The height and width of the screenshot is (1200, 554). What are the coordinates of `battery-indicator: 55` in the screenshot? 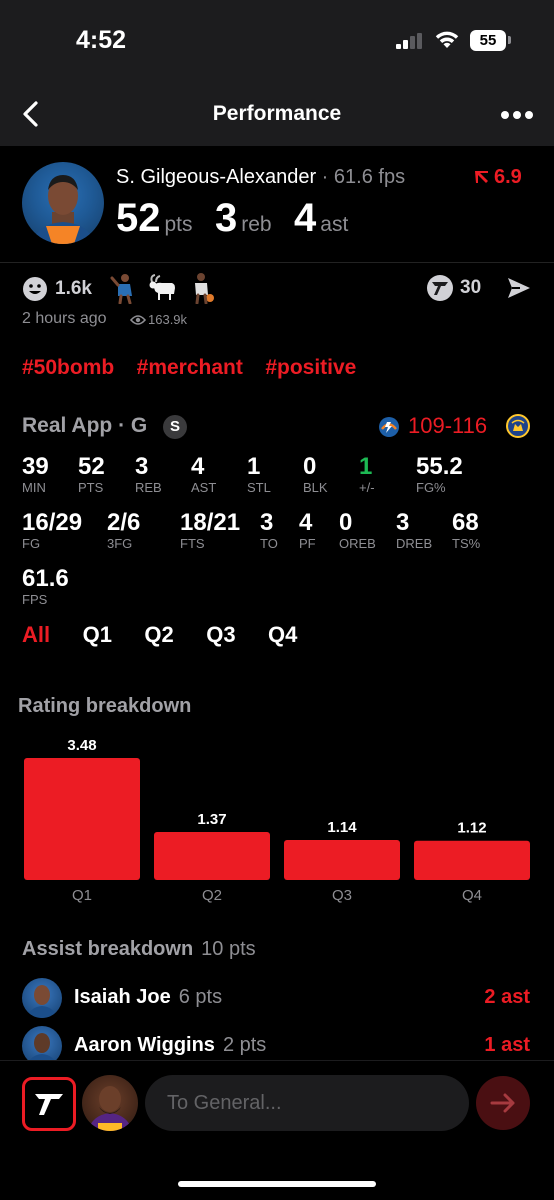 It's located at (488, 40).